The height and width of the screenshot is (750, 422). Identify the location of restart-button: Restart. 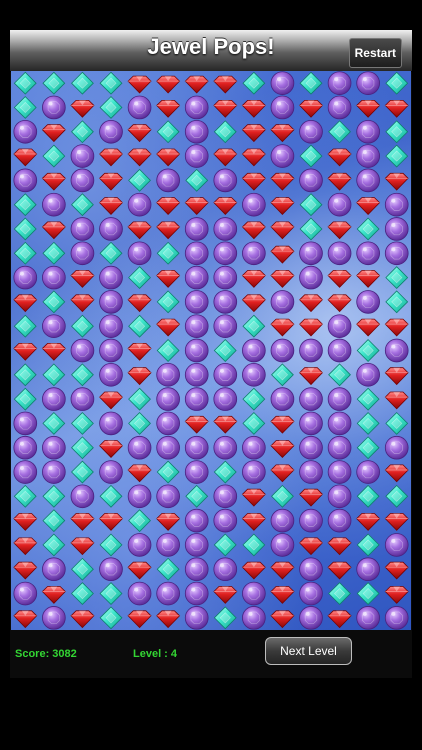
(375, 53).